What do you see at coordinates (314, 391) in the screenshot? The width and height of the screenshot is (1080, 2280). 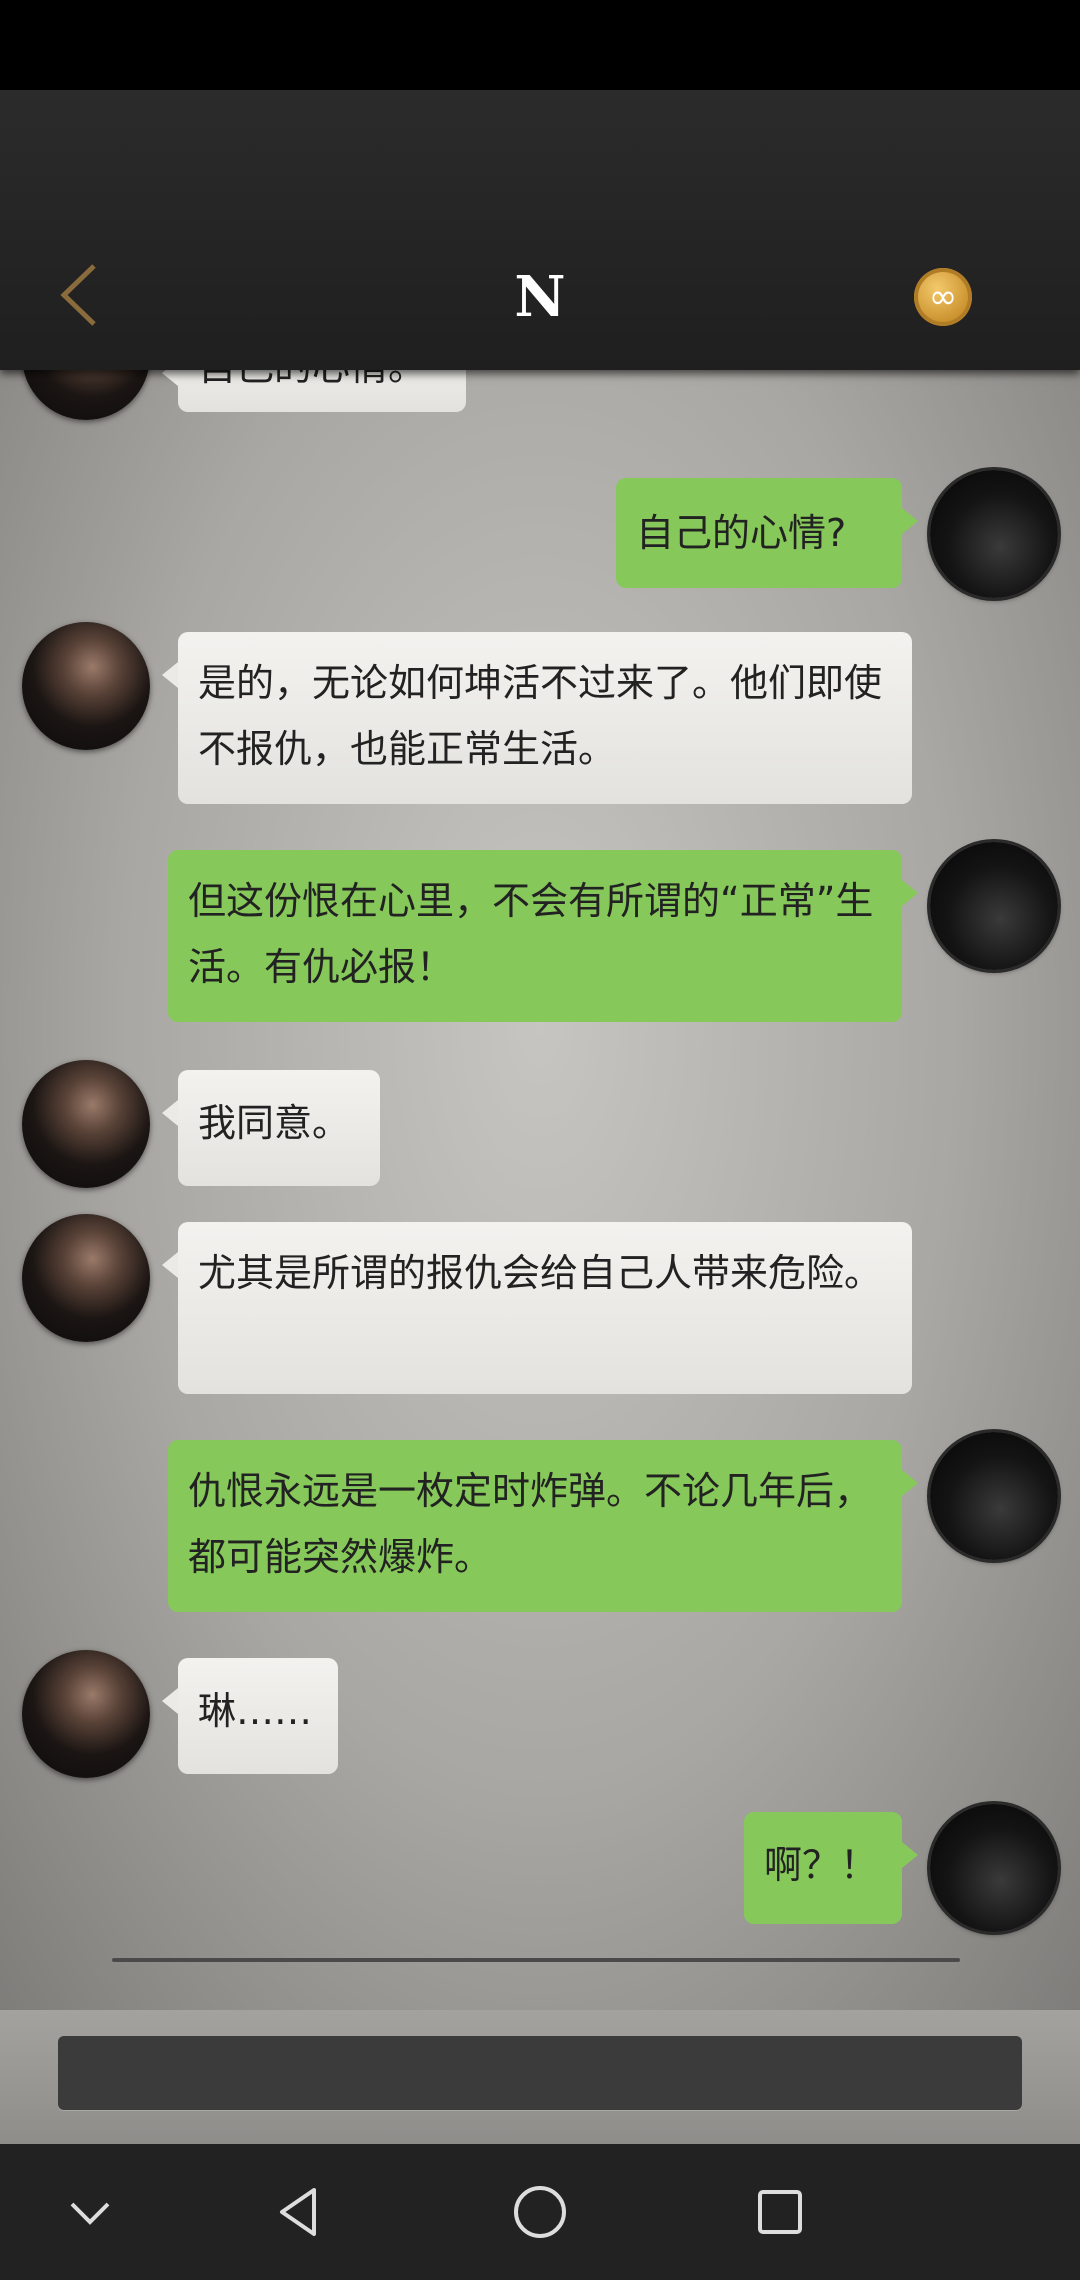 I see `message-bubble-left: 自己的心情。` at bounding box center [314, 391].